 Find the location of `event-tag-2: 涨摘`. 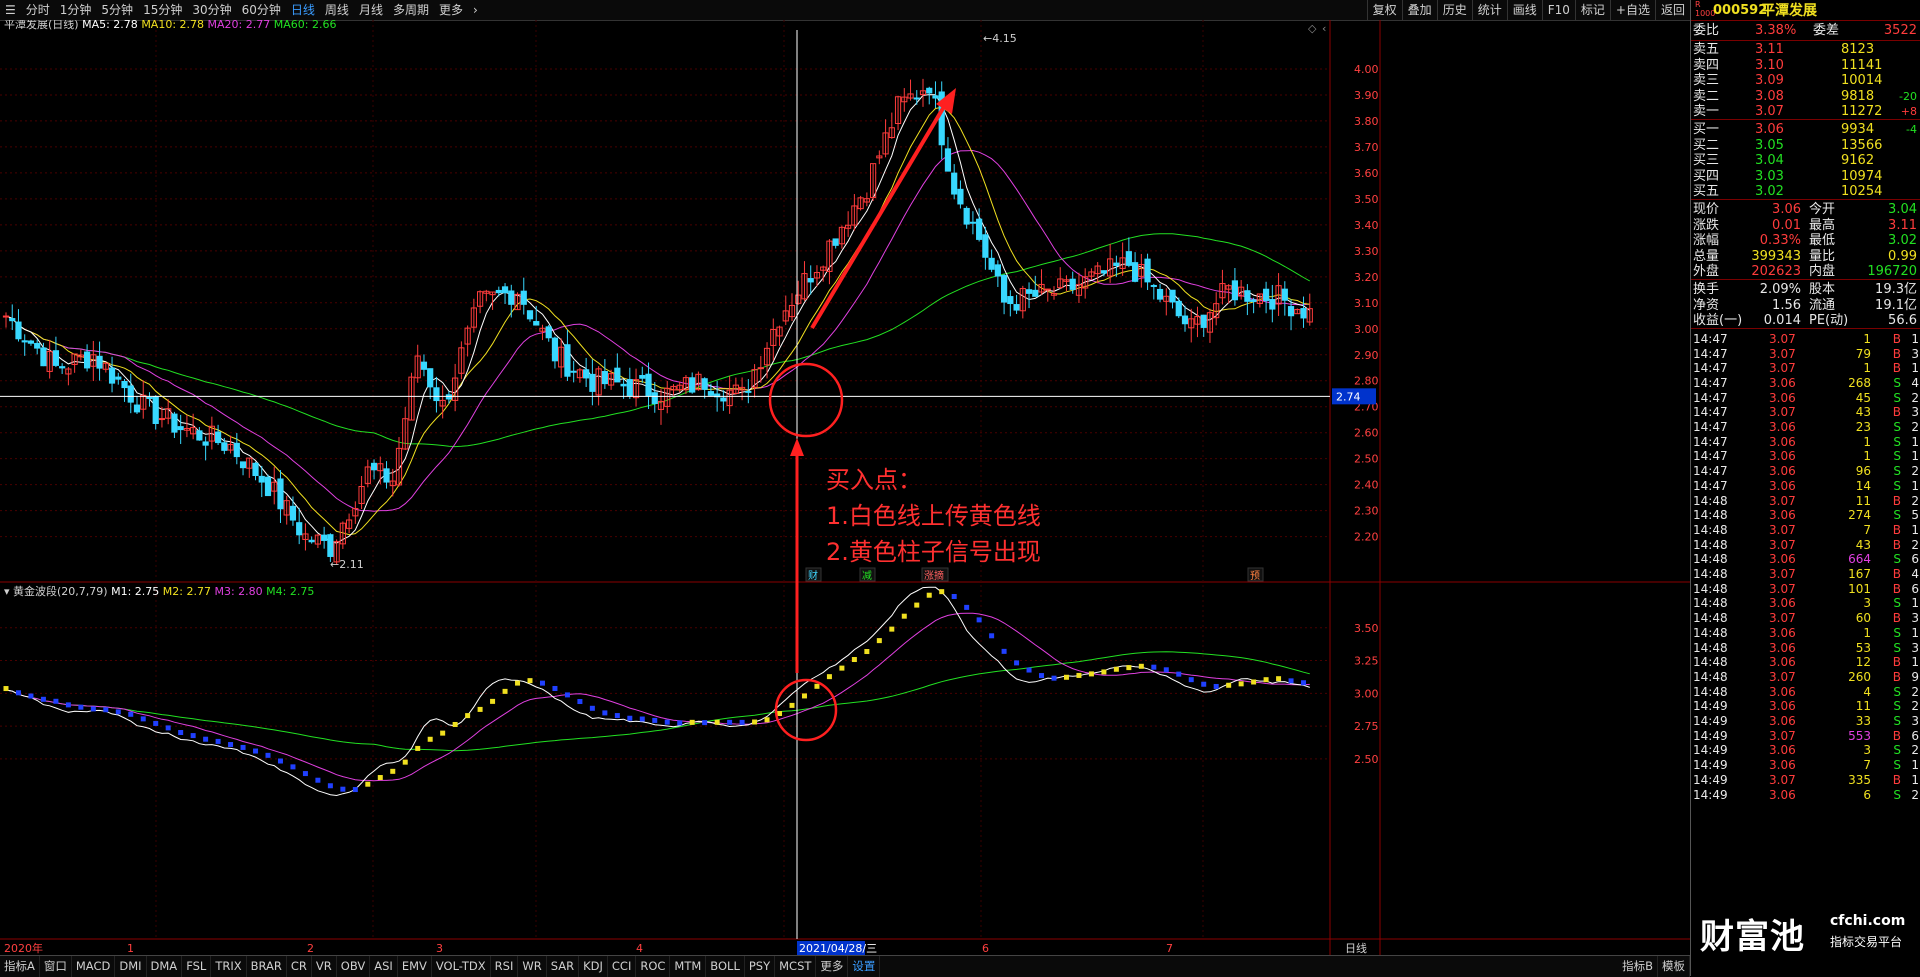

event-tag-2: 涨摘 is located at coordinates (934, 575).